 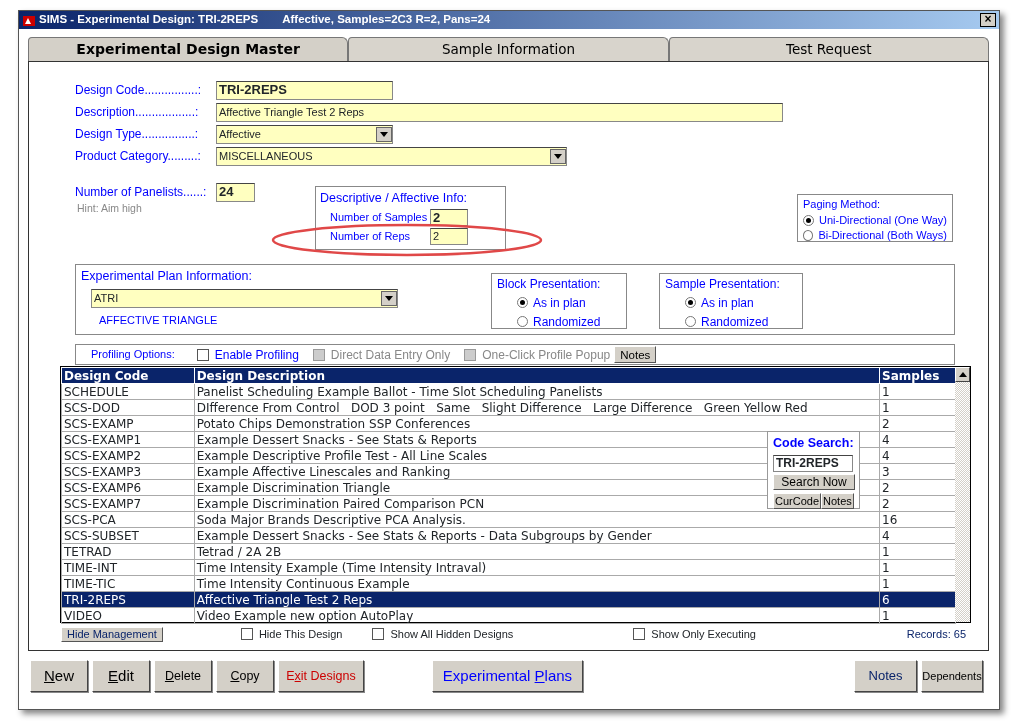 I want to click on plan-caption: AFFECTIVE TRIANGLE, so click(x=159, y=320).